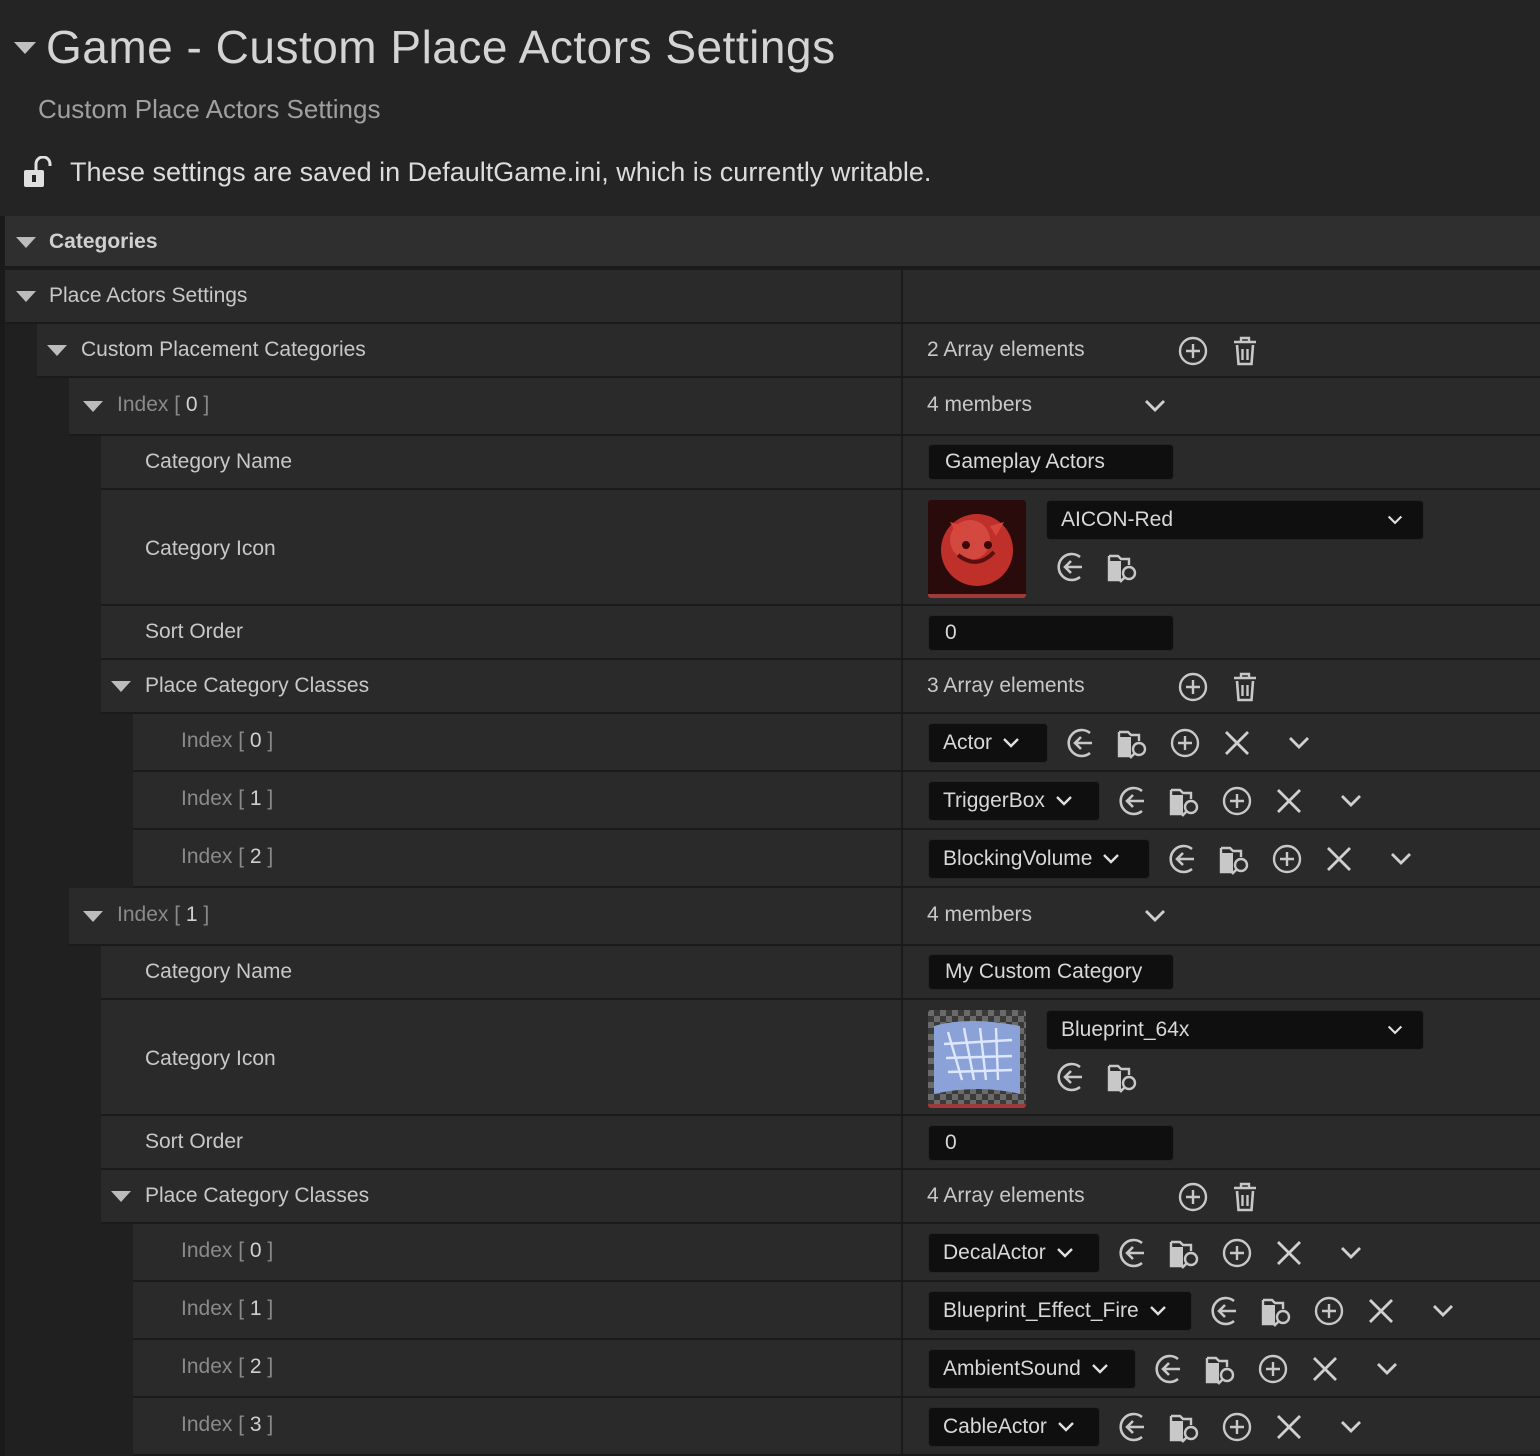 This screenshot has width=1540, height=1456. I want to click on asset-picker-combo: Blueprint_64x, so click(1235, 1030).